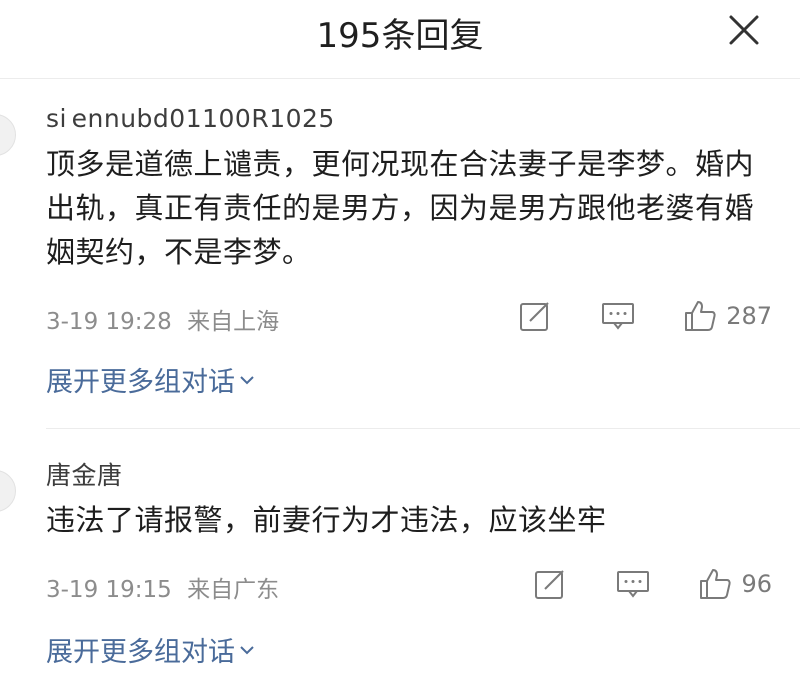 The width and height of the screenshot is (800, 684). What do you see at coordinates (744, 30) in the screenshot?
I see `close-icon` at bounding box center [744, 30].